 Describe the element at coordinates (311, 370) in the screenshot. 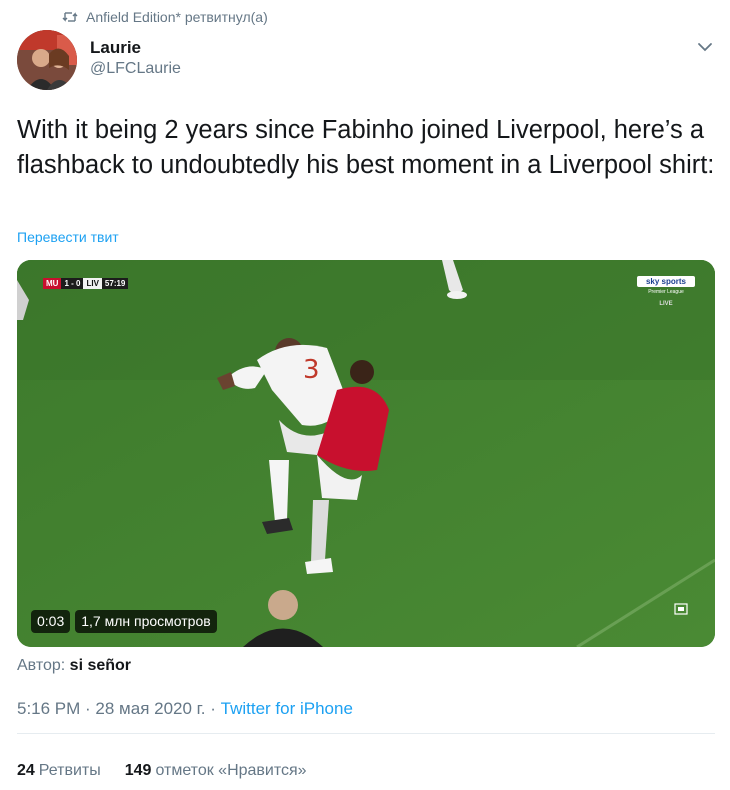

I see `svg-text: 3` at that location.